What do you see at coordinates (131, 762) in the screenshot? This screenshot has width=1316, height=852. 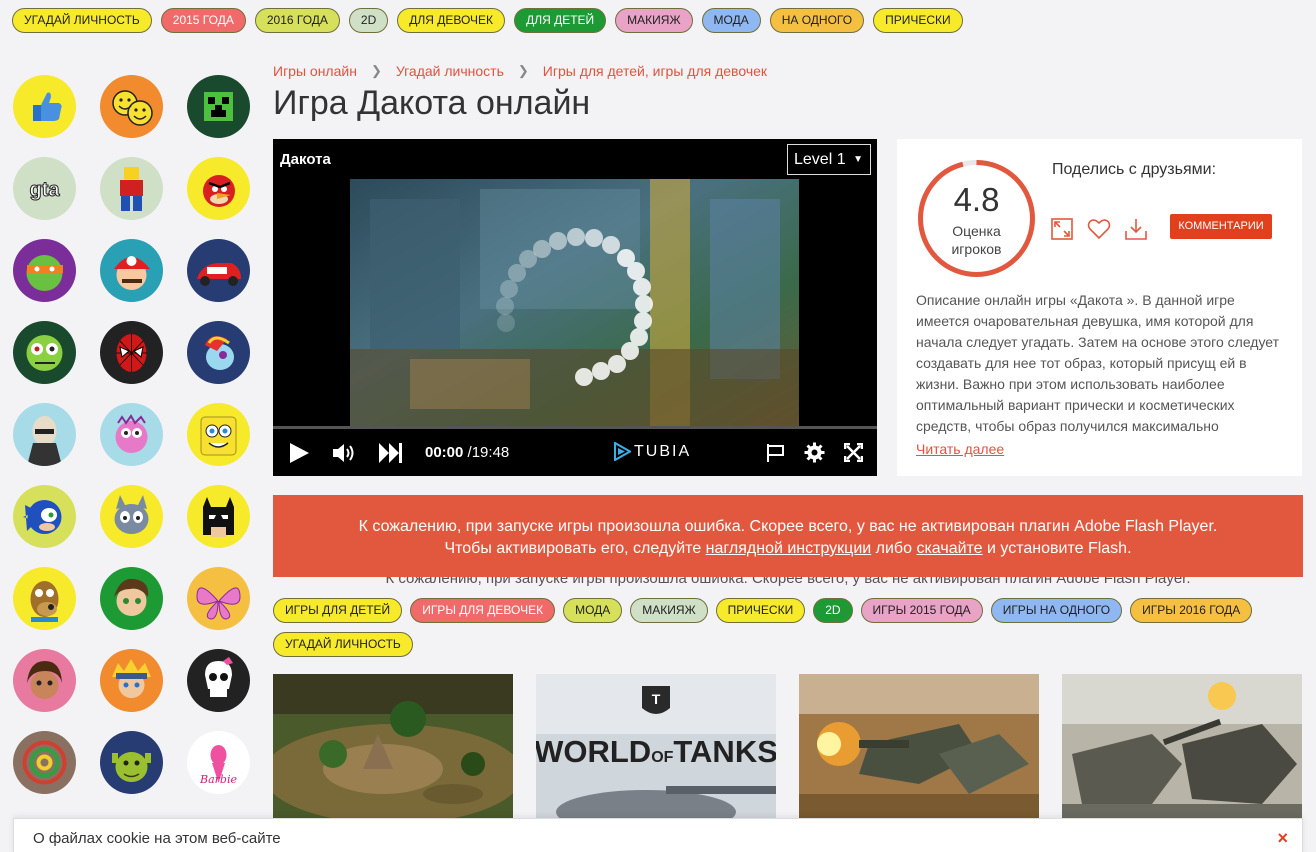 I see `shrek-icon` at bounding box center [131, 762].